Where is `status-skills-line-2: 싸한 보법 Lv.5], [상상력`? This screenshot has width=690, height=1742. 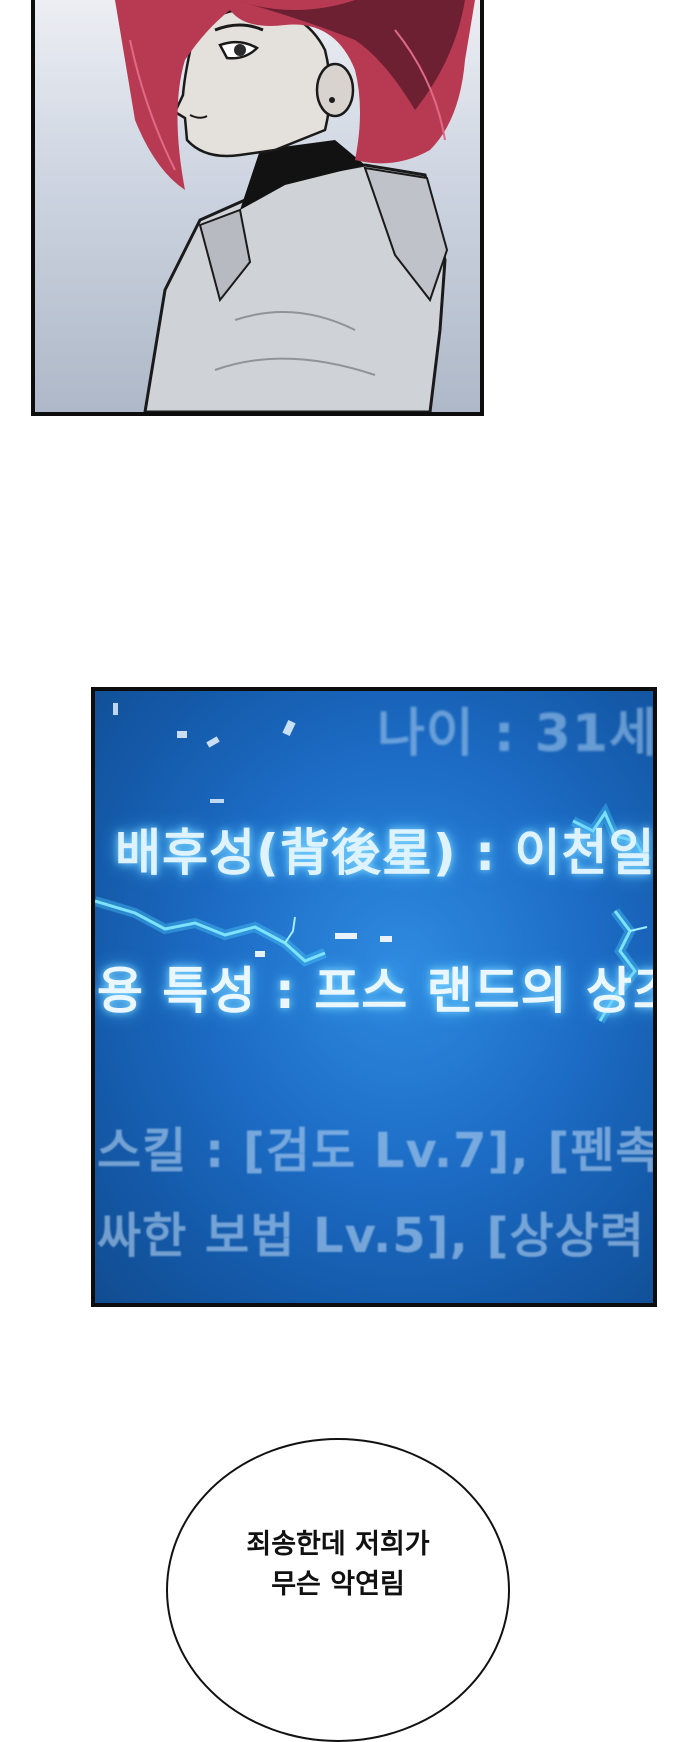 status-skills-line-2: 싸한 보법 Lv.5], [상상력 is located at coordinates (371, 1236).